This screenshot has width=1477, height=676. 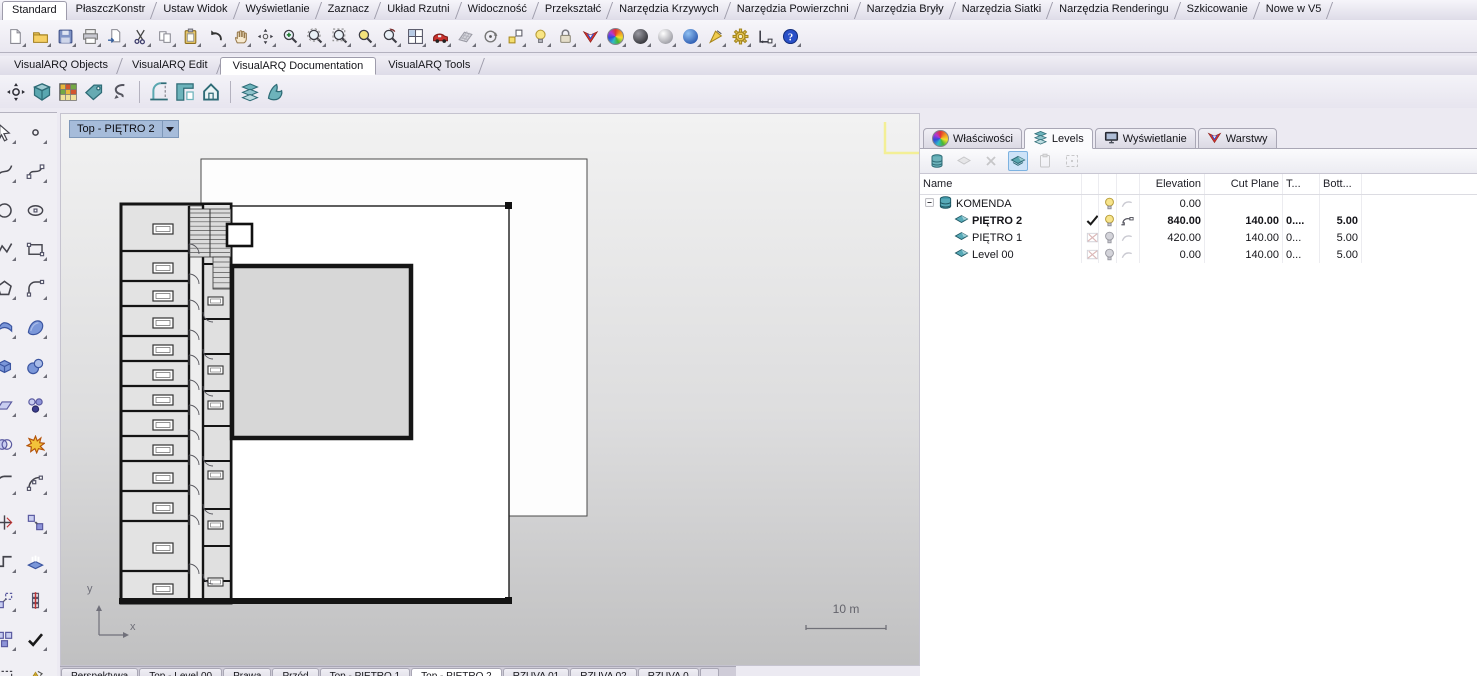 I want to click on varq-grid-icon, so click(x=68, y=92).